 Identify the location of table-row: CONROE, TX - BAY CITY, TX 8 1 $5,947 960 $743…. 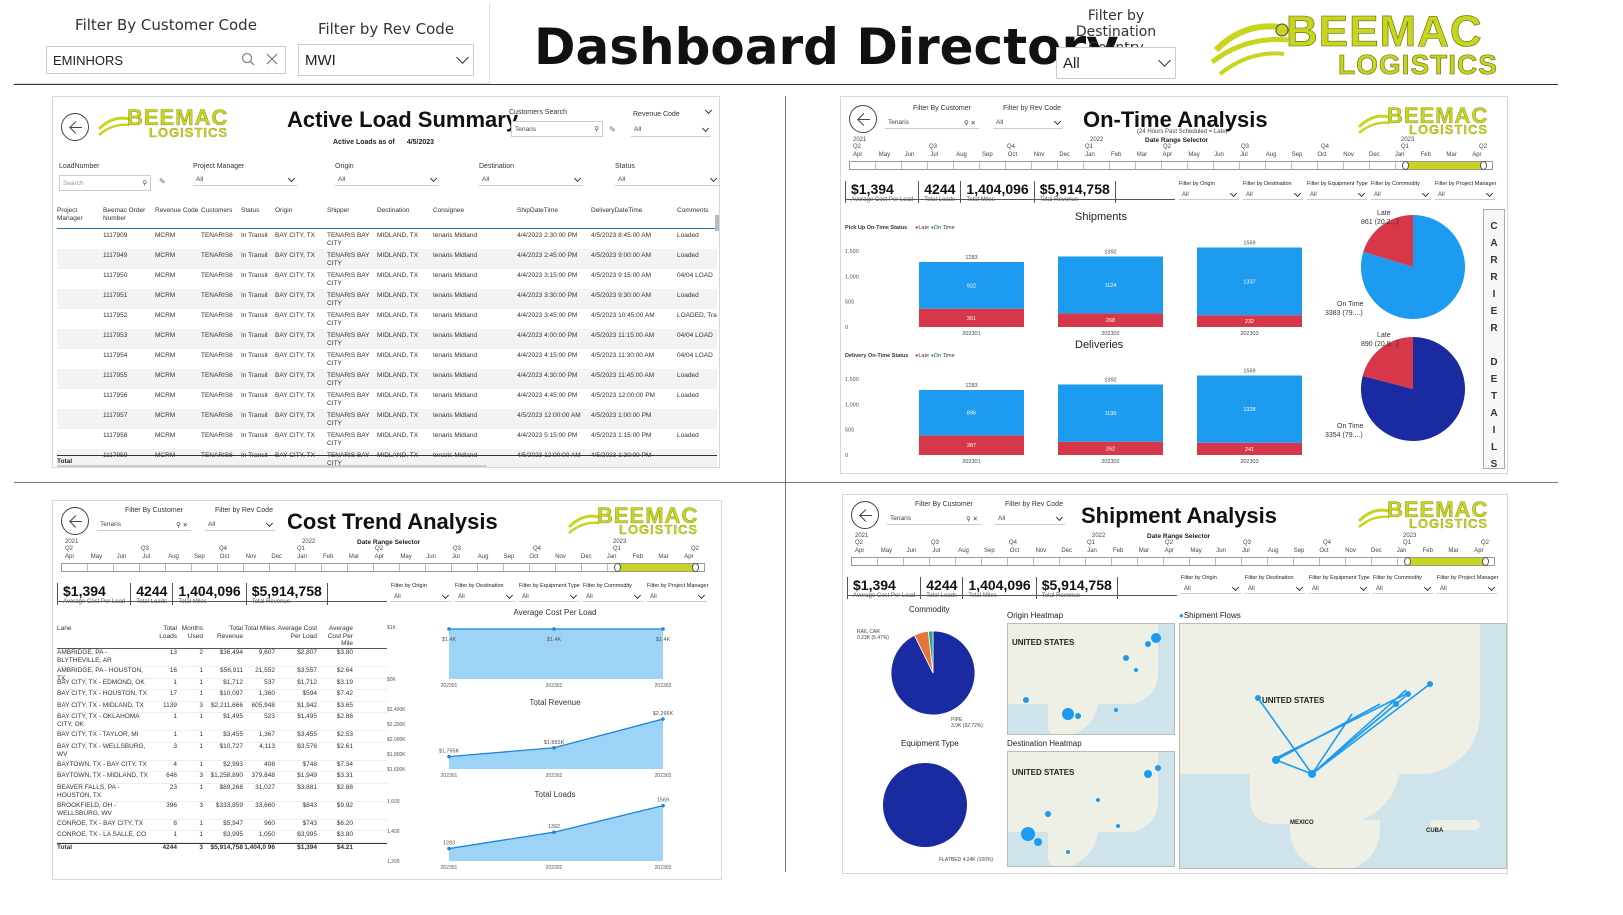
(222, 825).